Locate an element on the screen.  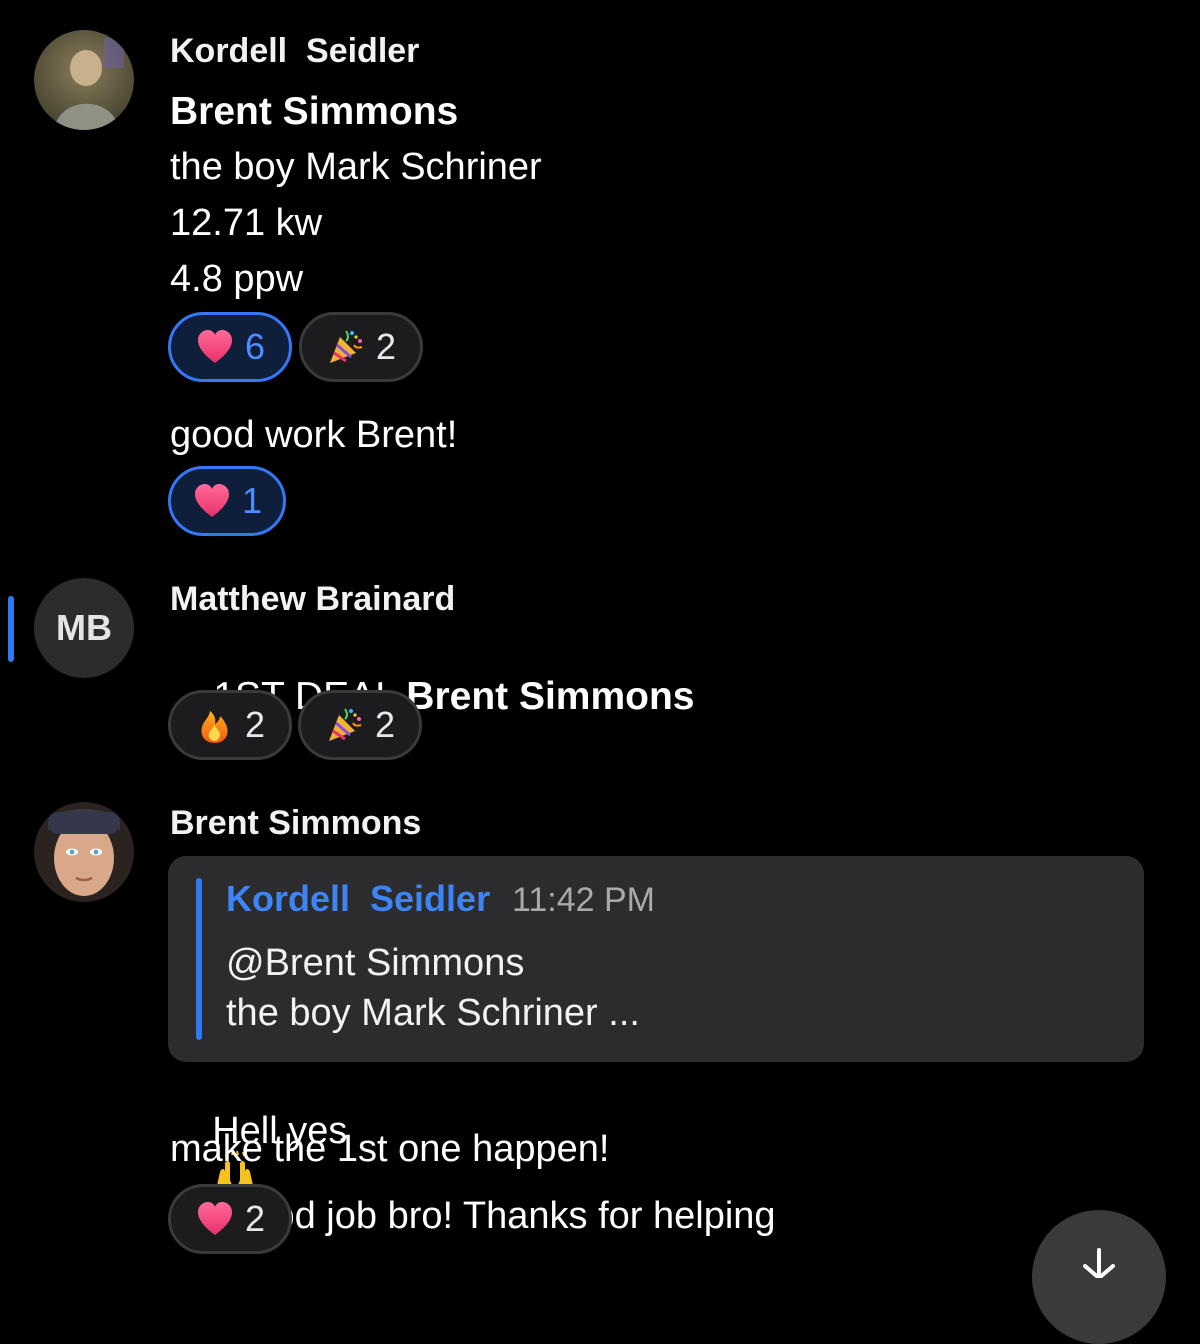
quote-timestamp: 11:42 PM is located at coordinates (584, 900).